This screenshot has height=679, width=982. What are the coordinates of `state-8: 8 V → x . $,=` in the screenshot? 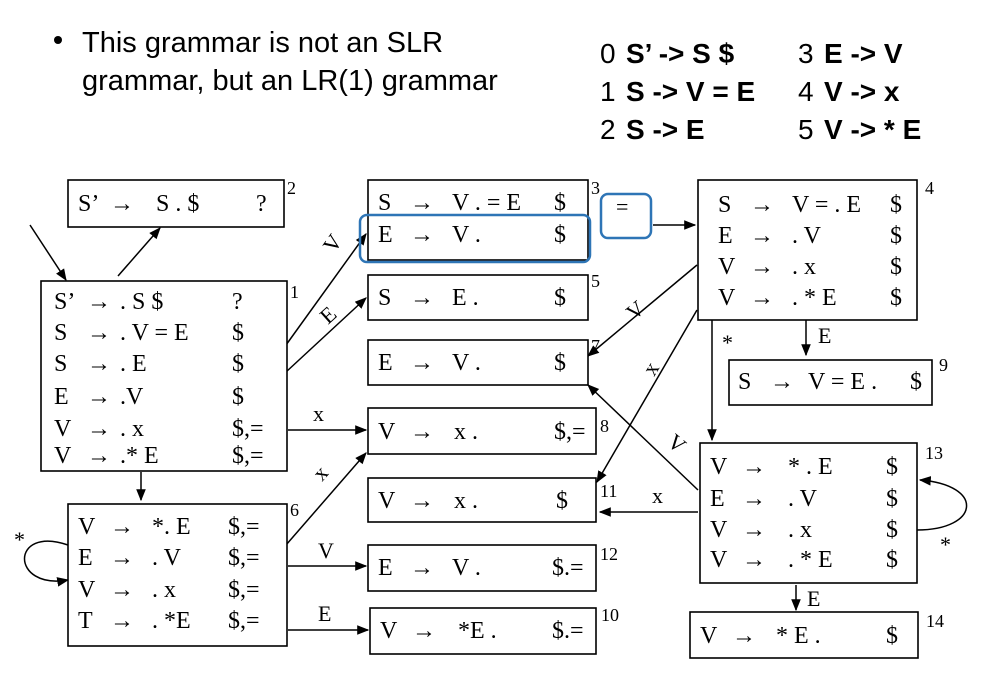 It's located at (488, 431).